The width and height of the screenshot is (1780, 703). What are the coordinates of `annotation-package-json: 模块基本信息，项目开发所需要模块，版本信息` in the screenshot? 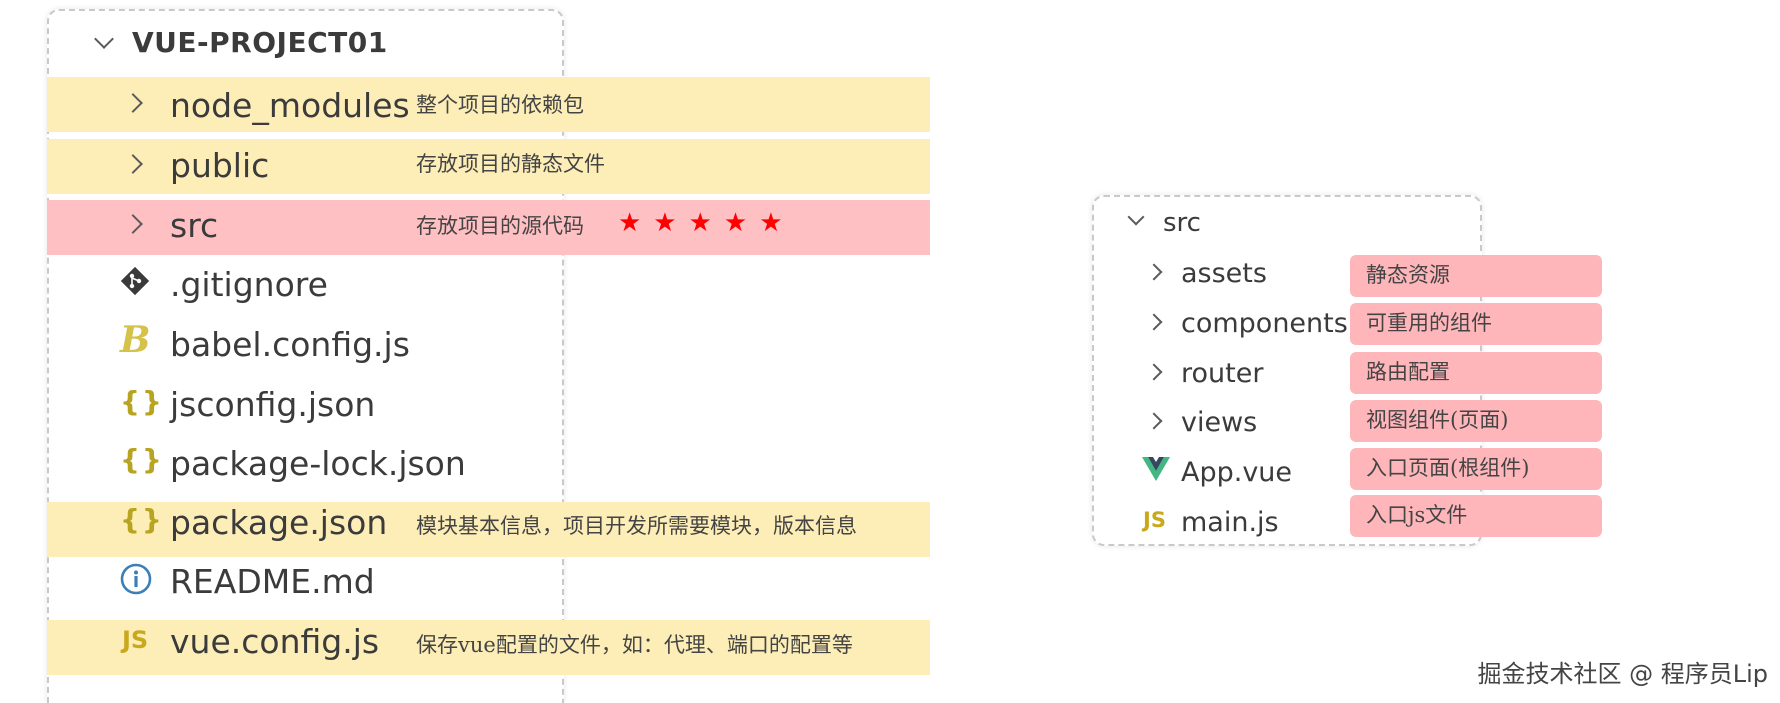 It's located at (636, 526).